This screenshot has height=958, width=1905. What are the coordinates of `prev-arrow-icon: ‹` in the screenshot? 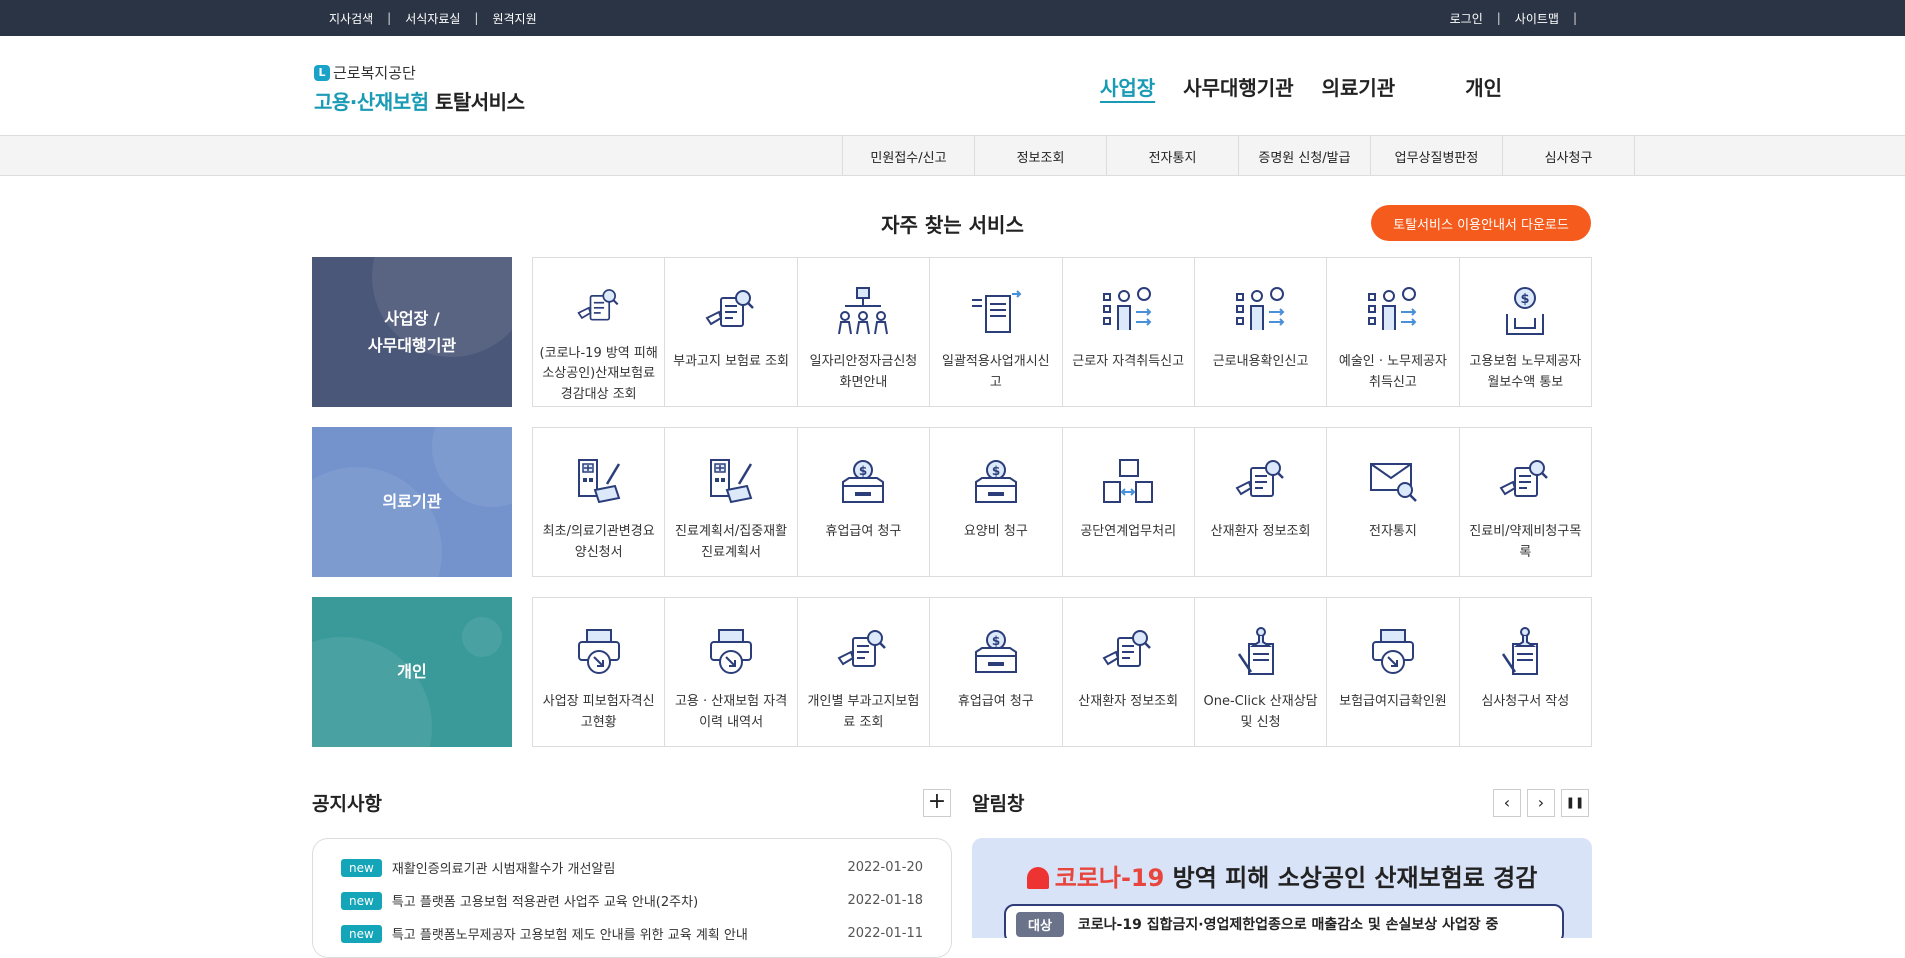 It's located at (1507, 803).